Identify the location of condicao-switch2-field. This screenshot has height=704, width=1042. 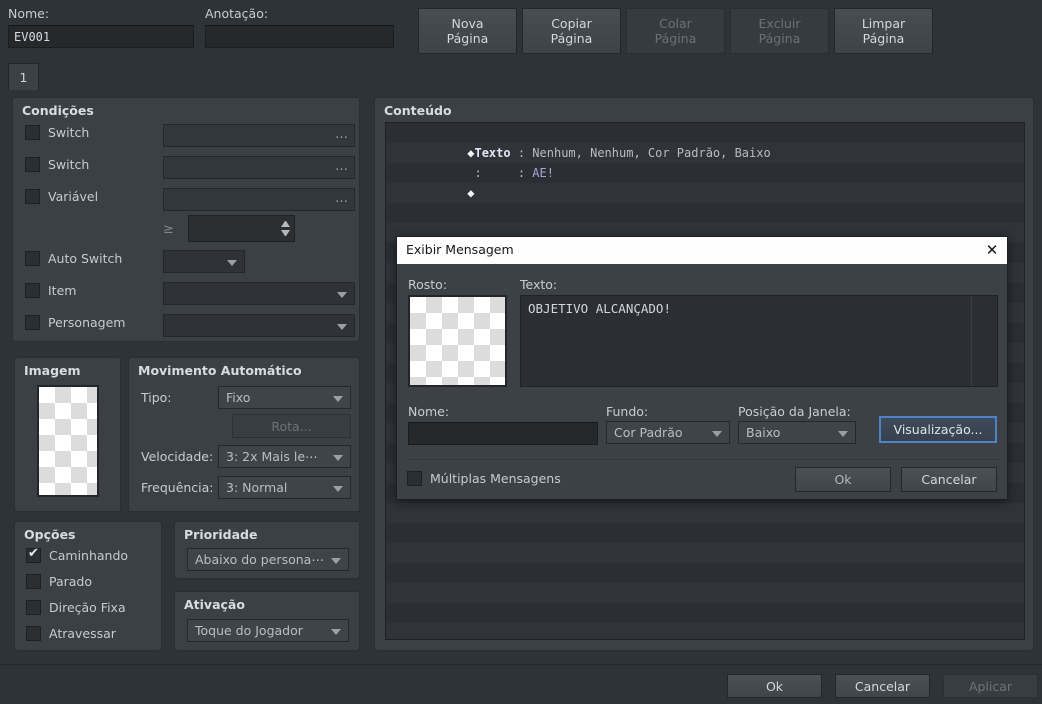
(259, 167).